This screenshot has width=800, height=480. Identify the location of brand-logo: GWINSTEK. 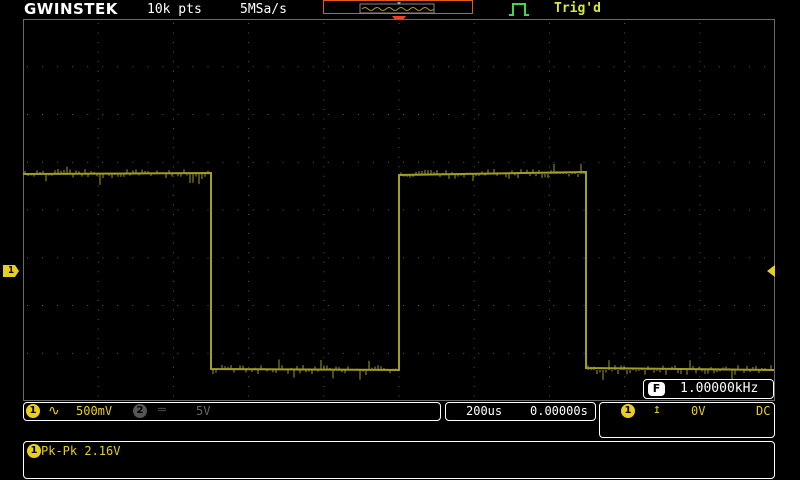
(71, 9).